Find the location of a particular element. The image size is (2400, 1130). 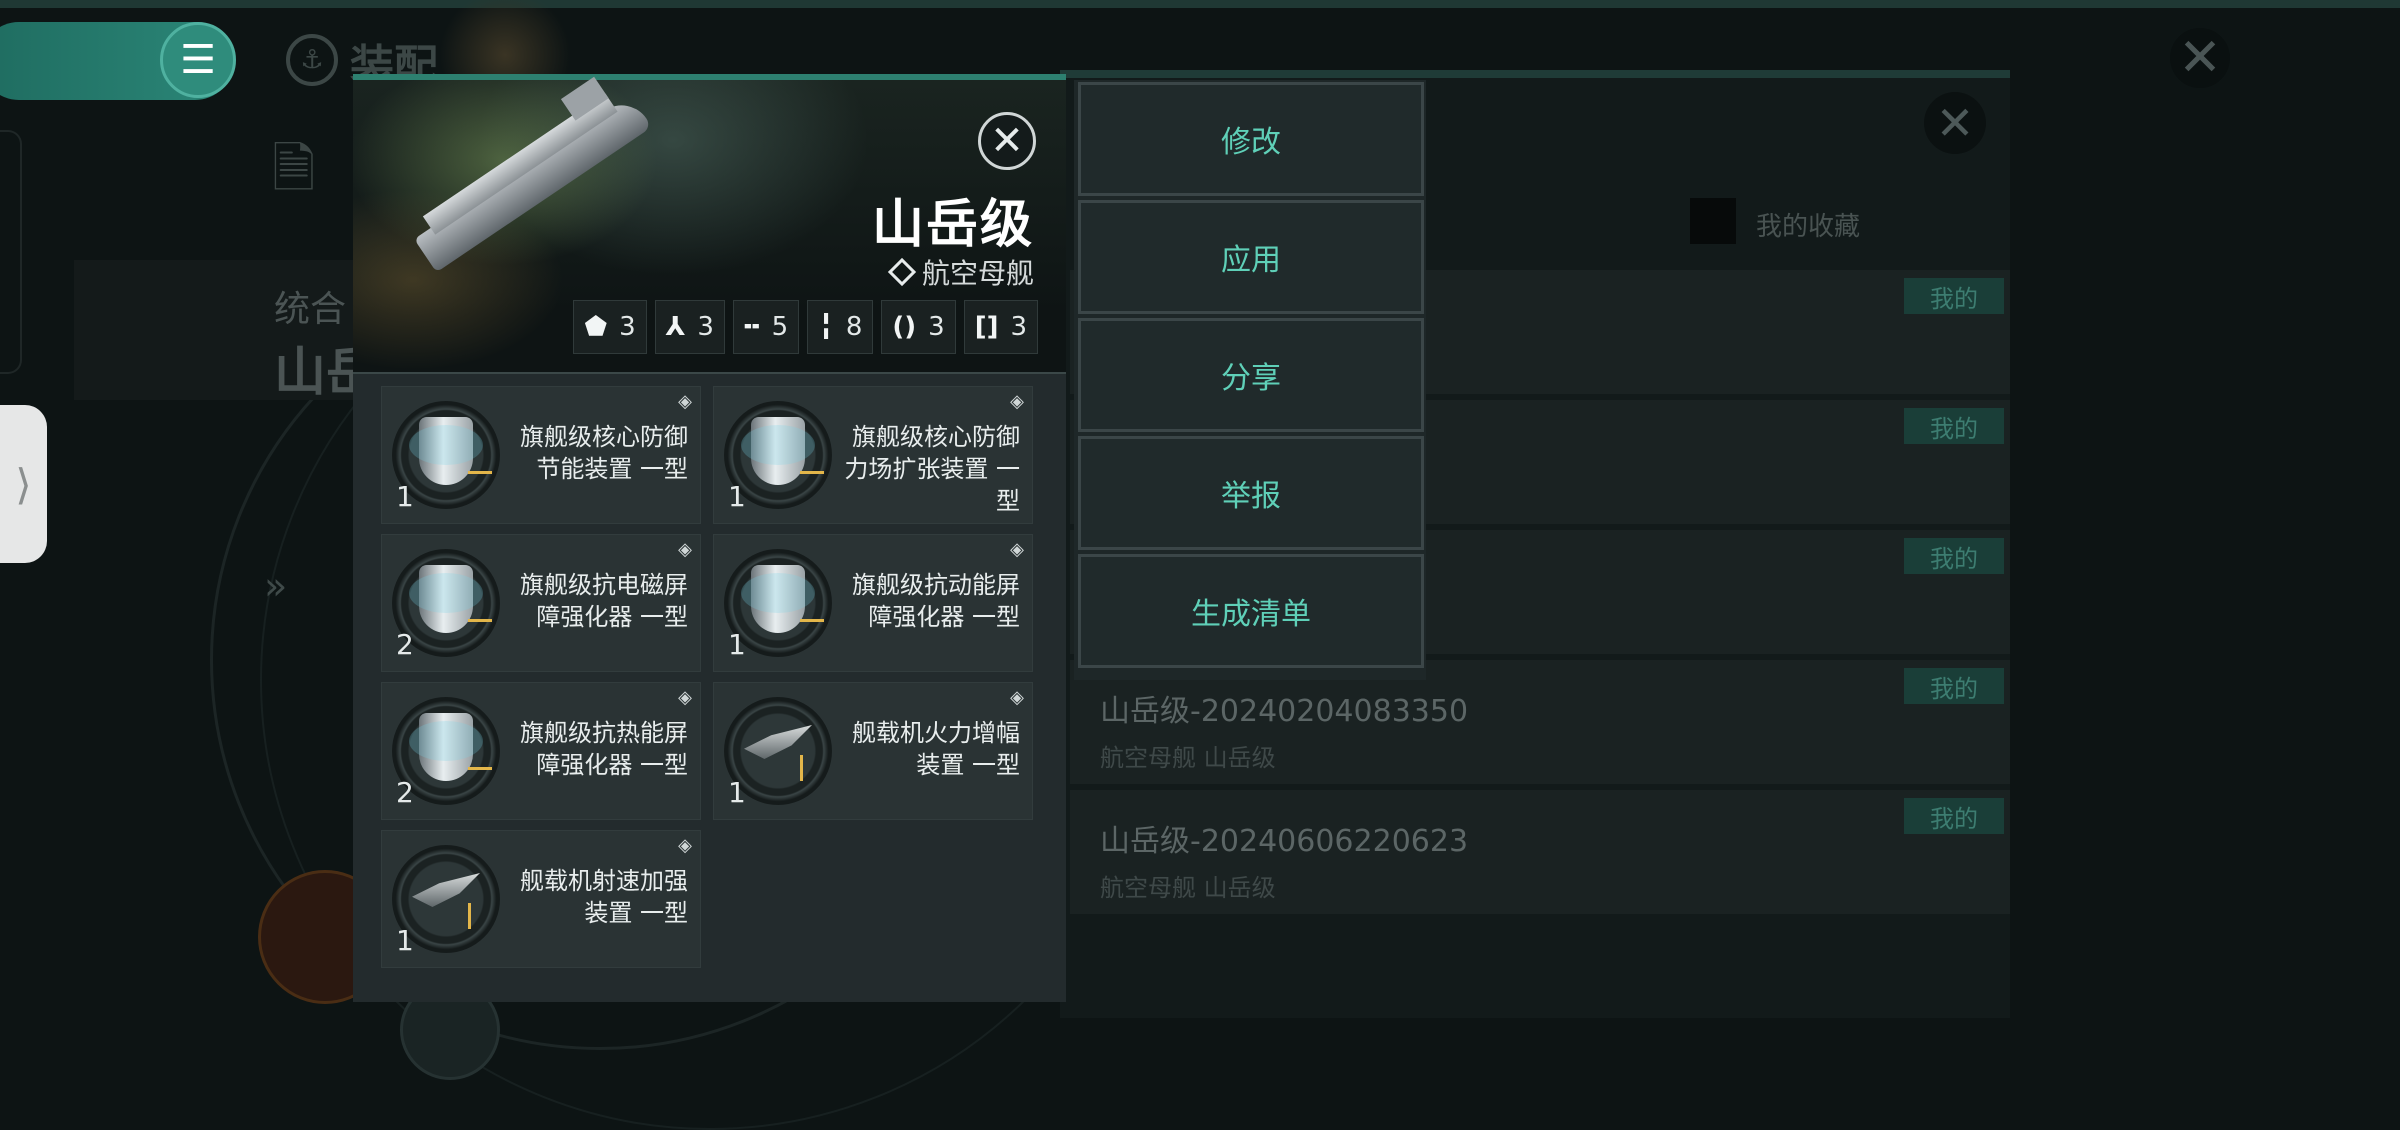

fitting-name: 山岳级-20240606220623 is located at coordinates (1284, 841).